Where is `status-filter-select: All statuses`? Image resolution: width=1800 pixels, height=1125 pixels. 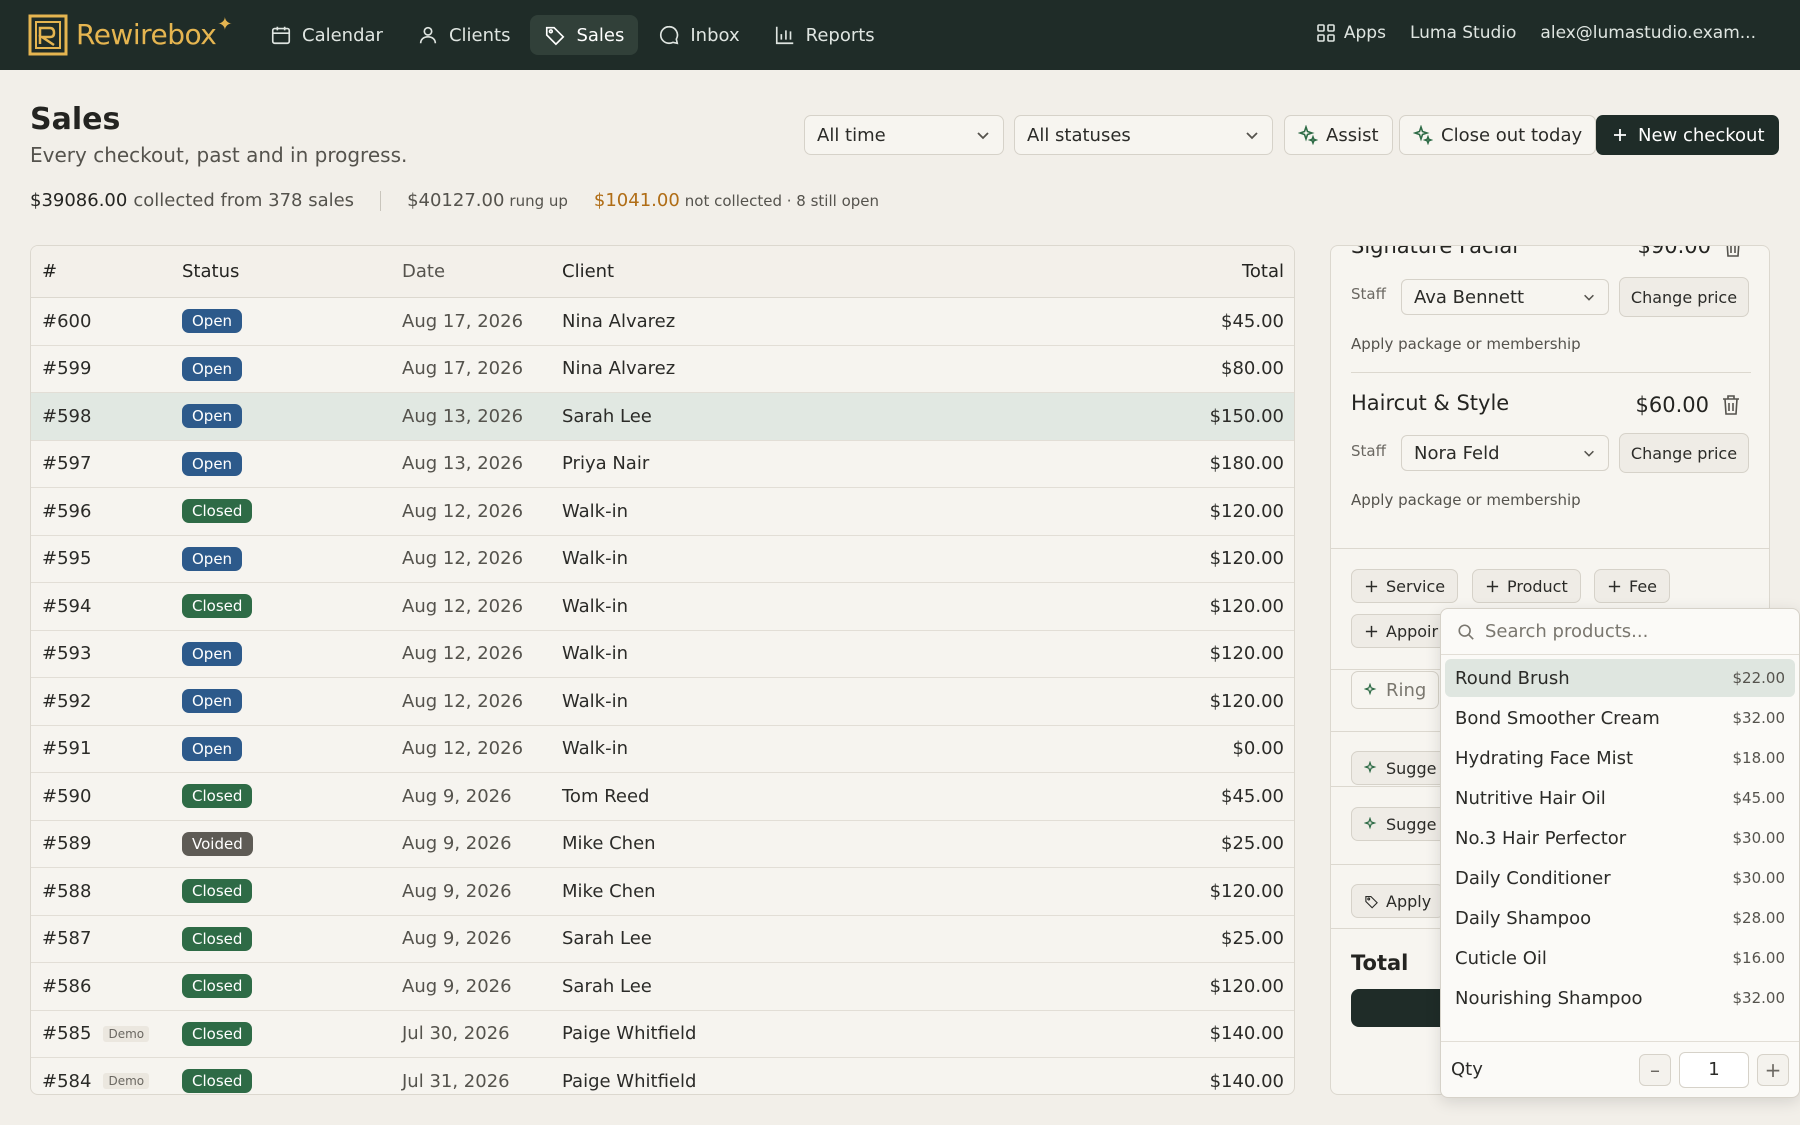
status-filter-select: All statuses is located at coordinates (1143, 135).